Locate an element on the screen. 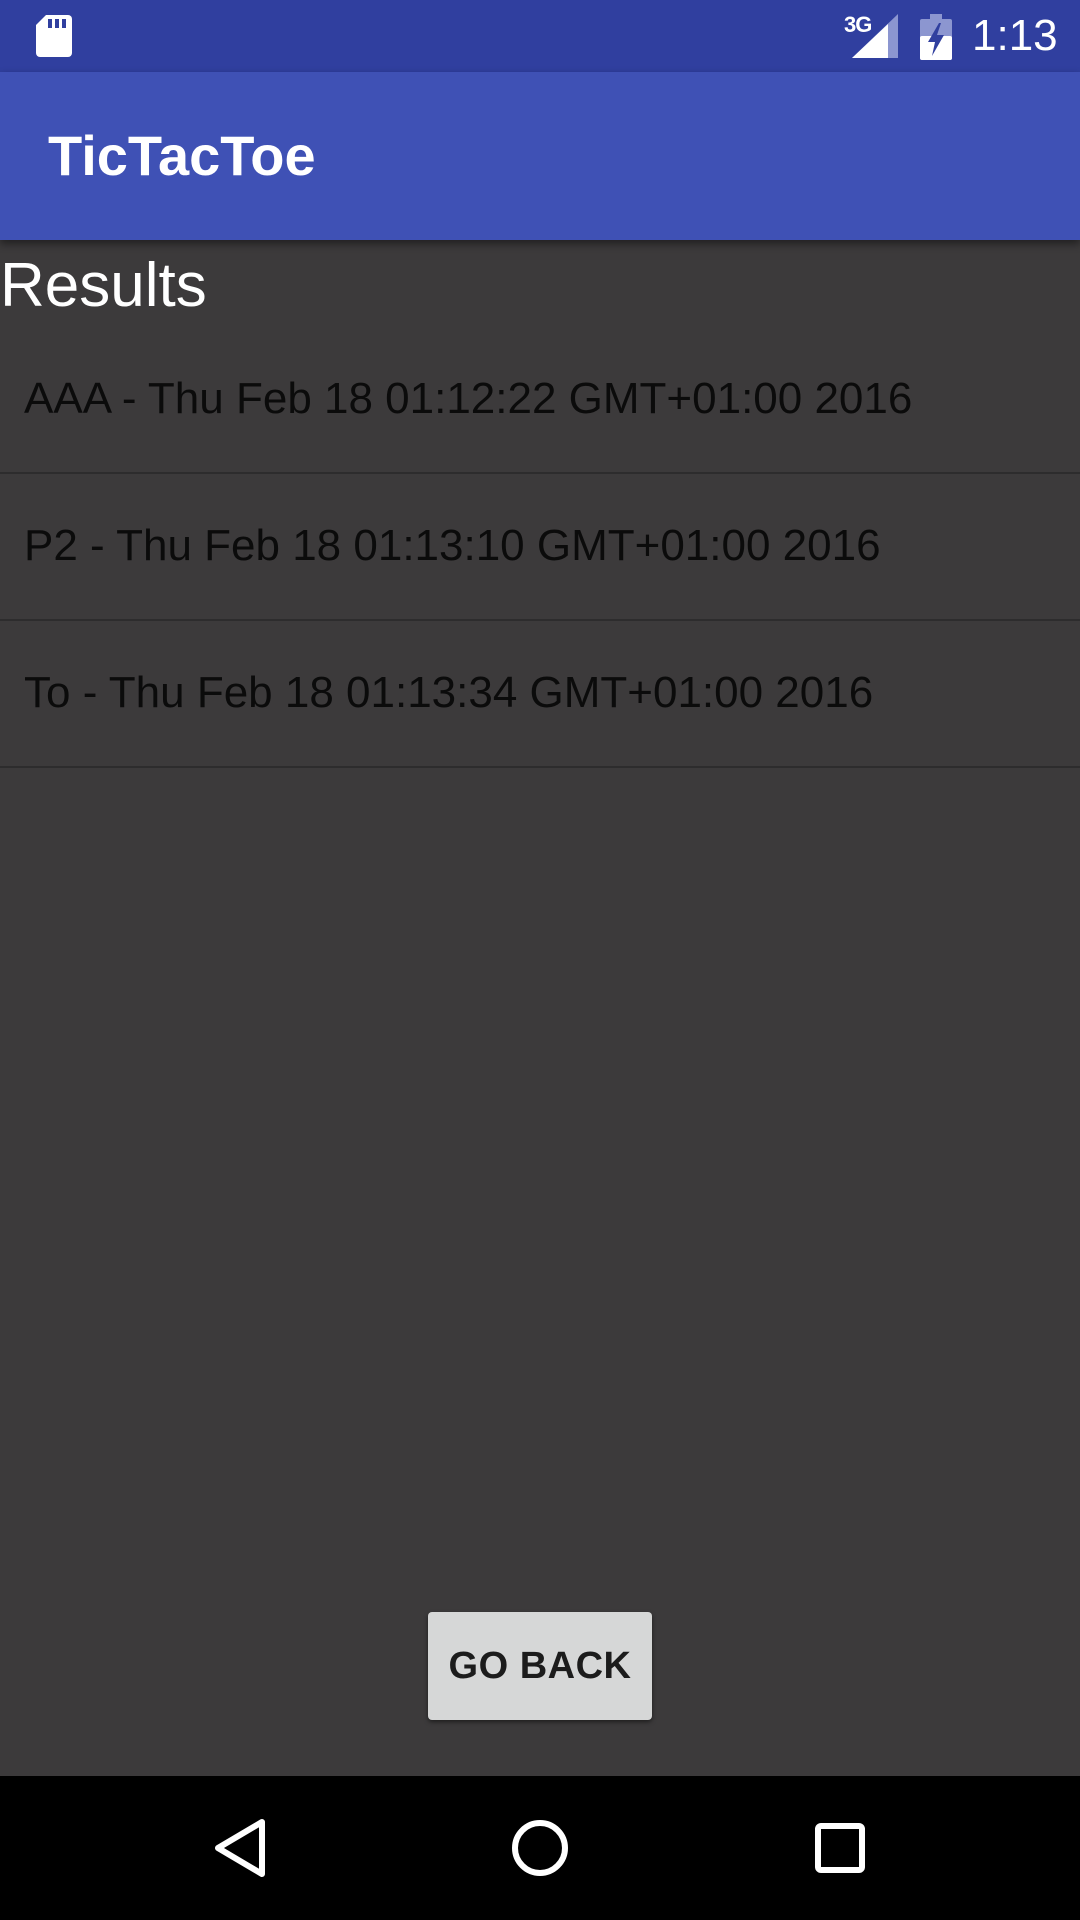  list-item: AAA - Thu Feb 18 01:12:22 GMT+01:00 2016 is located at coordinates (540, 400).